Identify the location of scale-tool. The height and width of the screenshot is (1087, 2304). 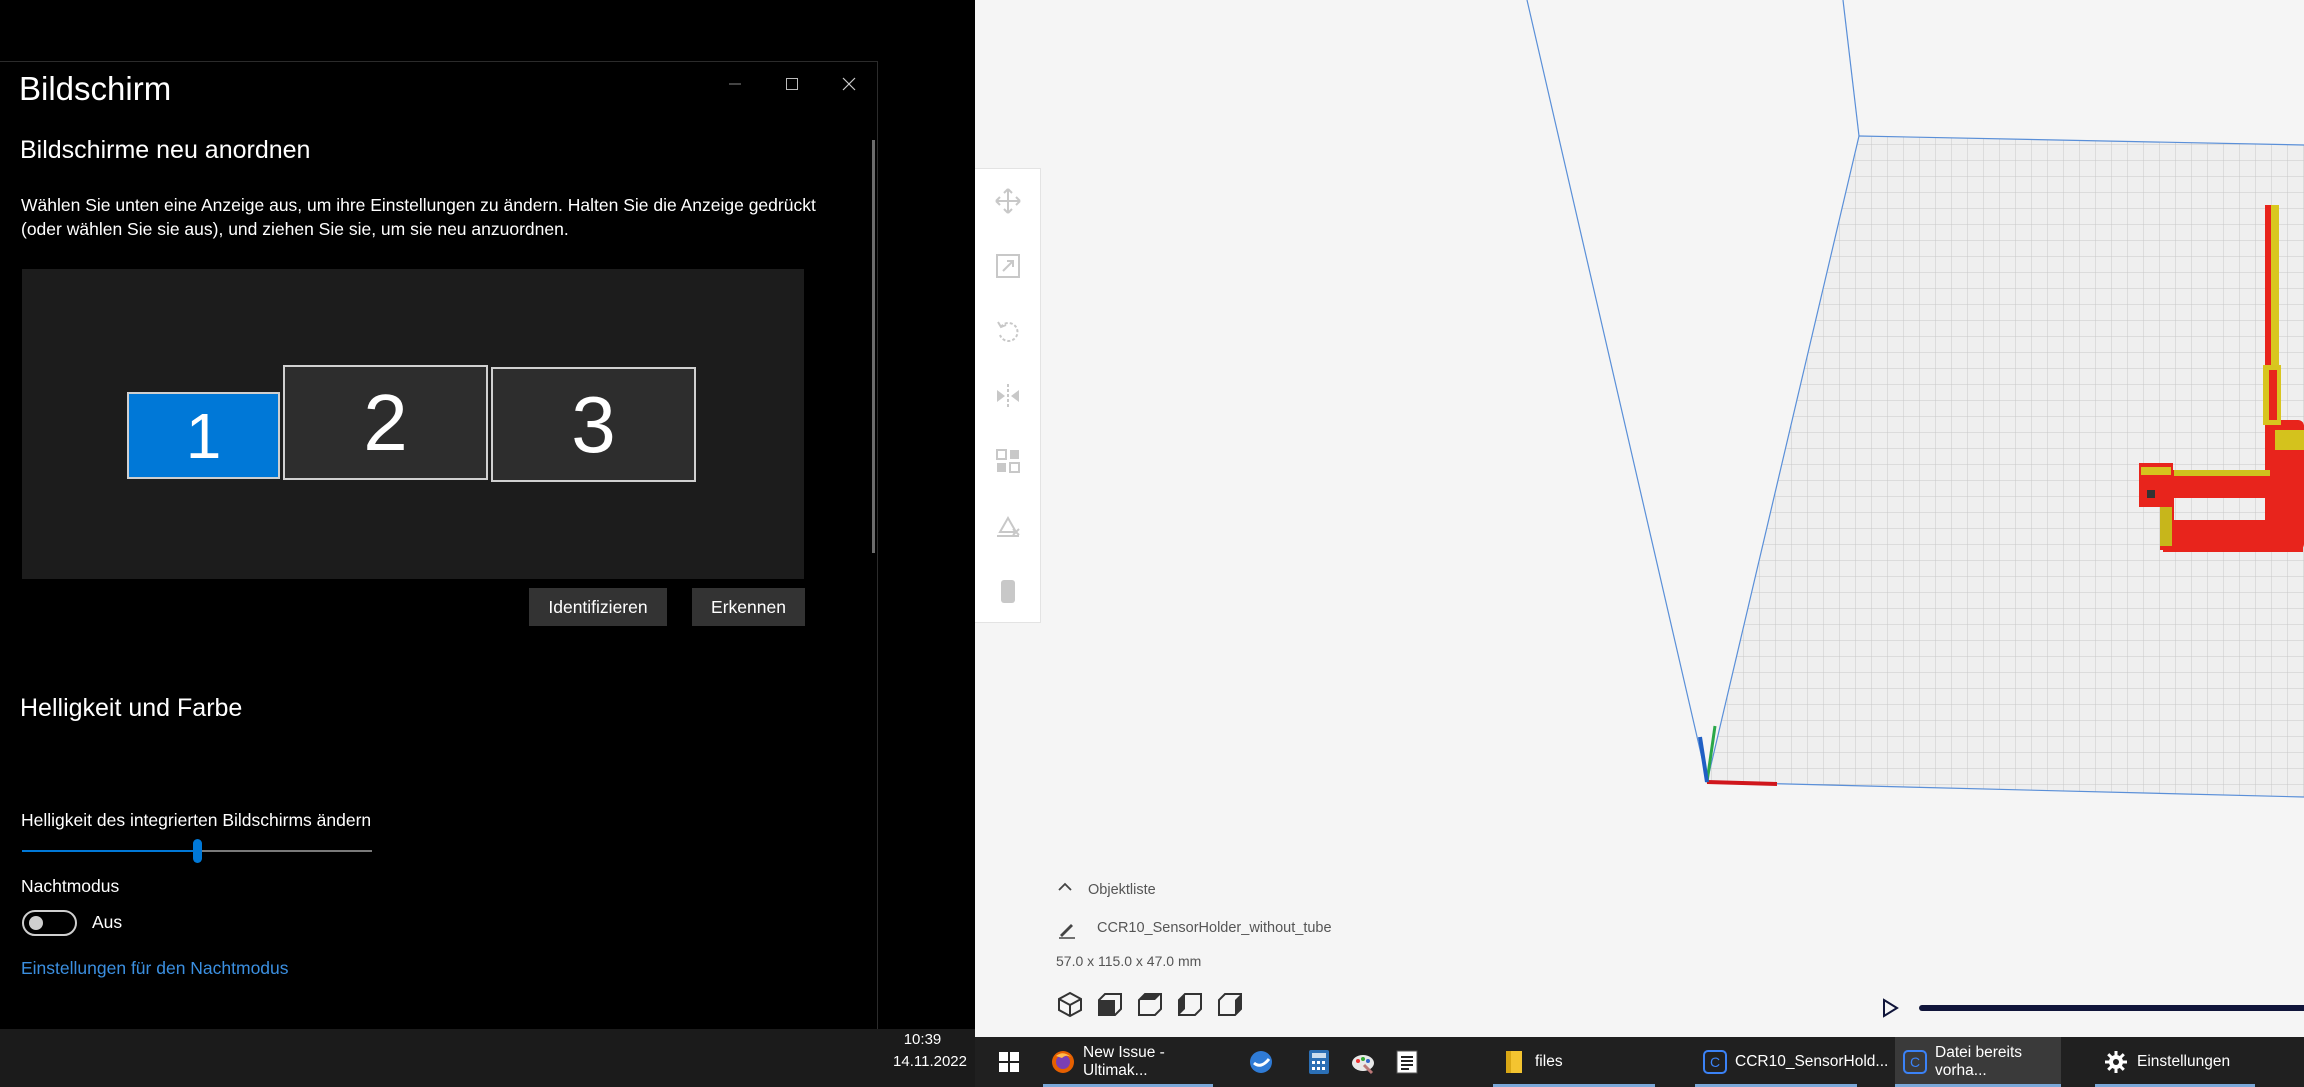
(1008, 266).